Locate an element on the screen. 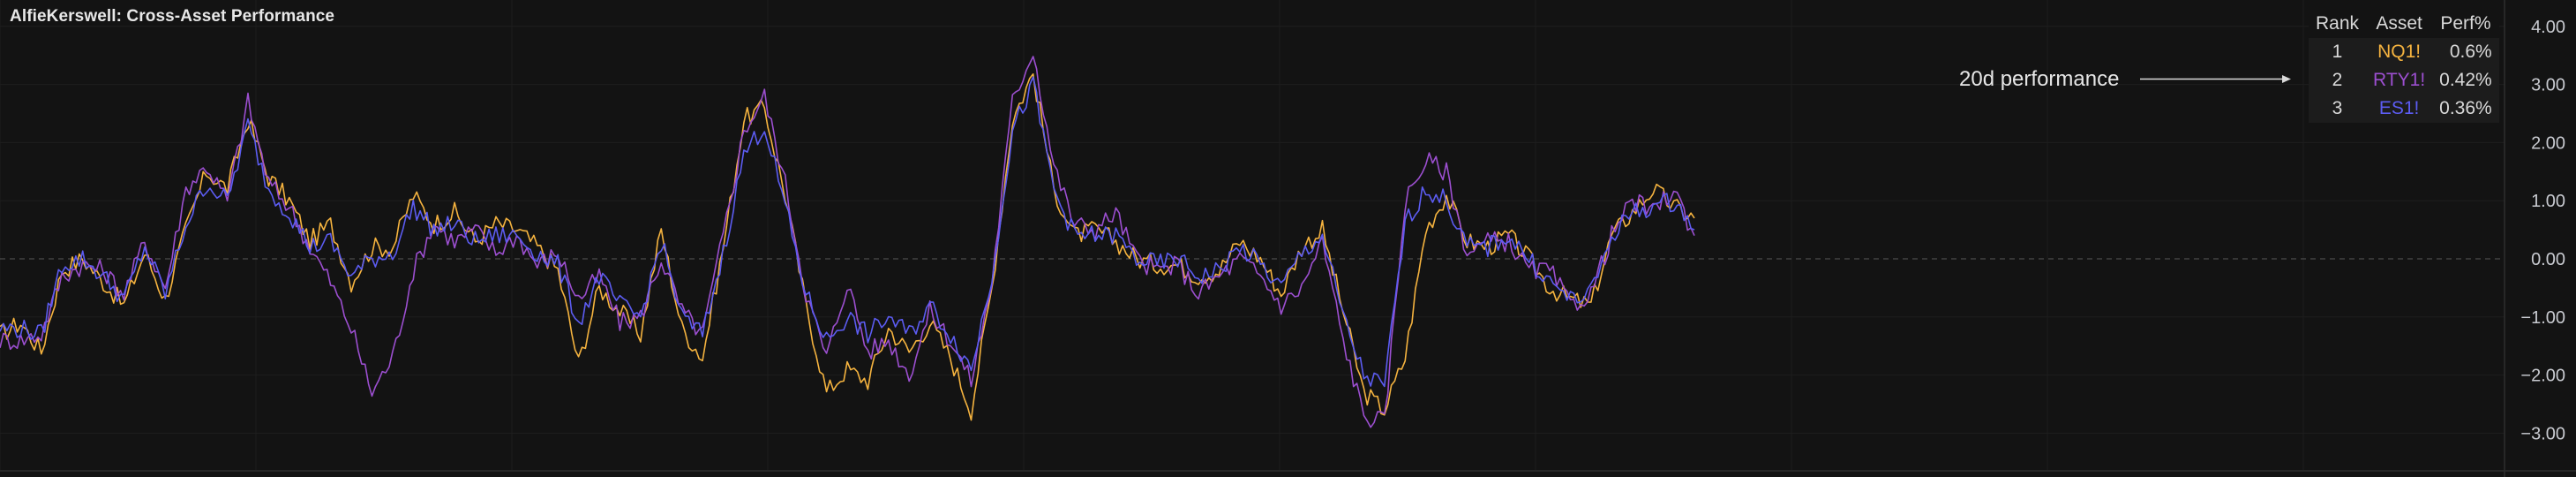 This screenshot has width=2576, height=477. y-tick-label: −2.00 is located at coordinates (2542, 376).